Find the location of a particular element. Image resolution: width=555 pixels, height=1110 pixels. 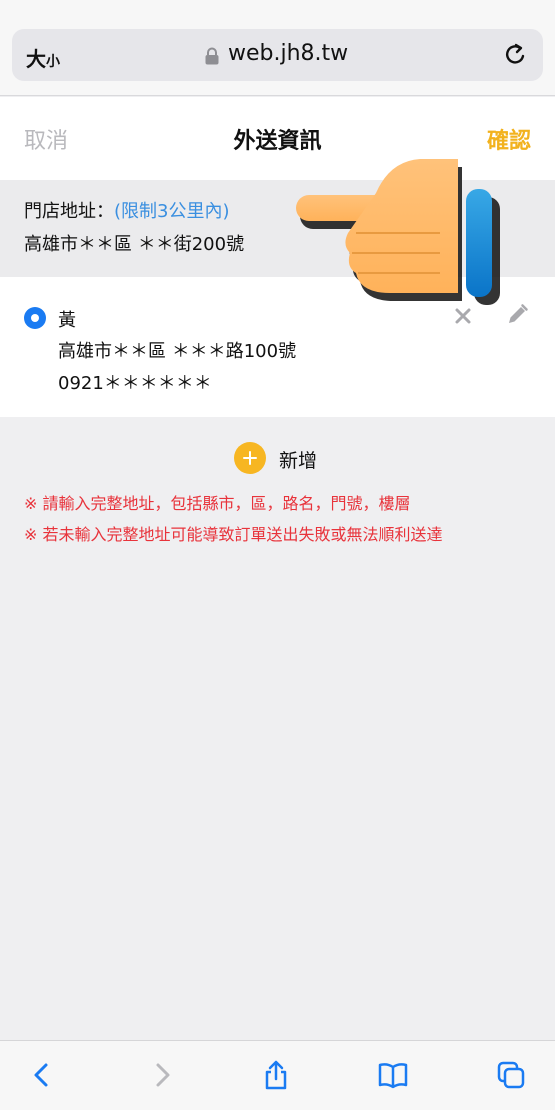

tabs-icon is located at coordinates (511, 1075).